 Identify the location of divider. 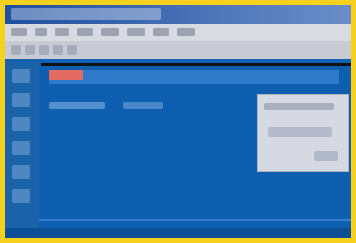
(195, 220).